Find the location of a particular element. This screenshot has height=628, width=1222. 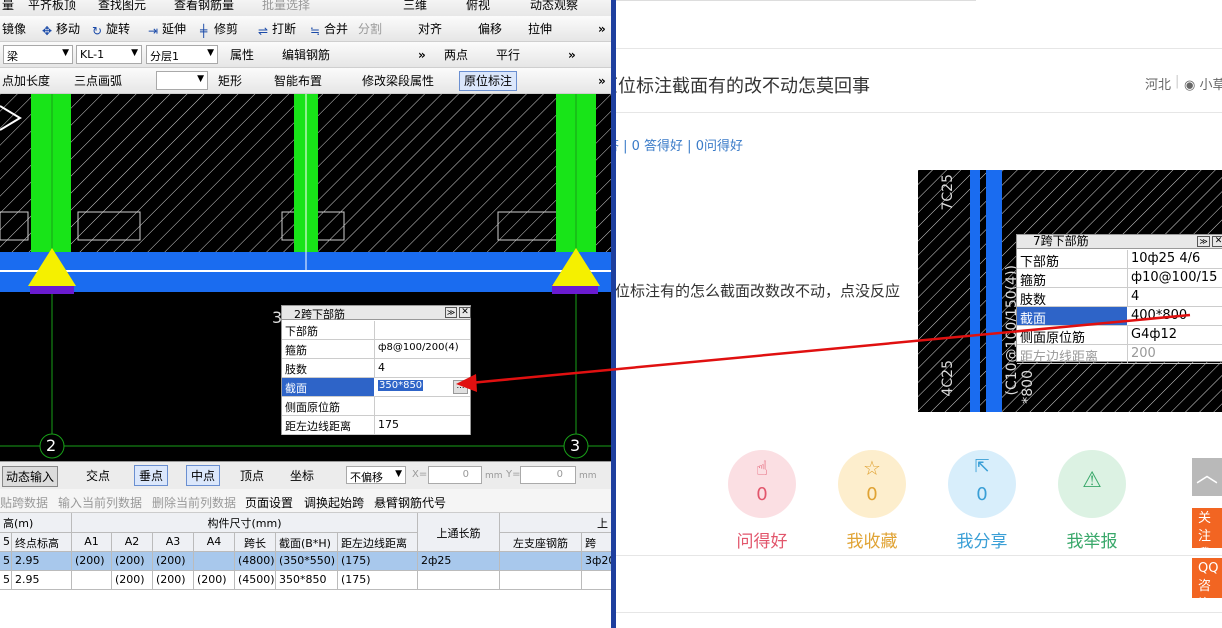

vertex-snap: 顶点 is located at coordinates (252, 475).